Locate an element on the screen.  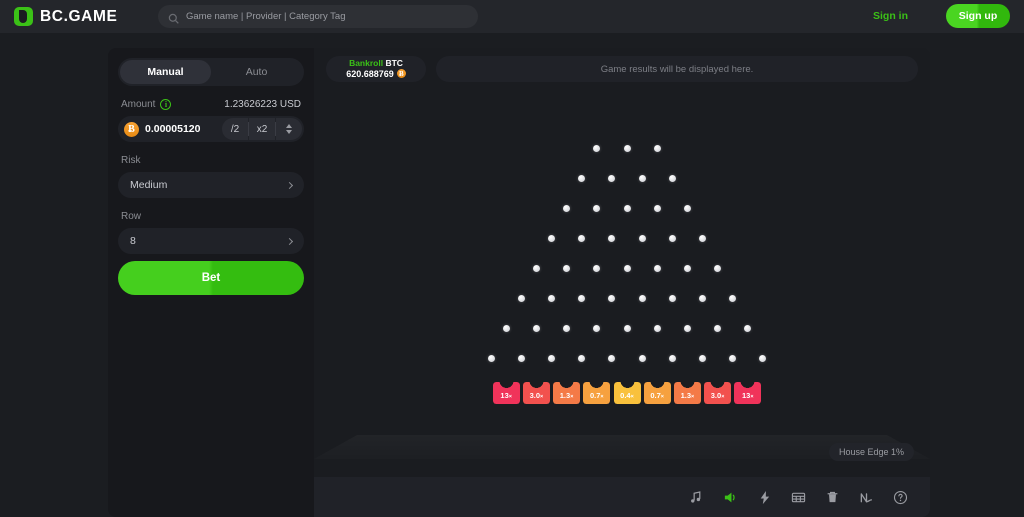
chart-icon is located at coordinates (866, 497).